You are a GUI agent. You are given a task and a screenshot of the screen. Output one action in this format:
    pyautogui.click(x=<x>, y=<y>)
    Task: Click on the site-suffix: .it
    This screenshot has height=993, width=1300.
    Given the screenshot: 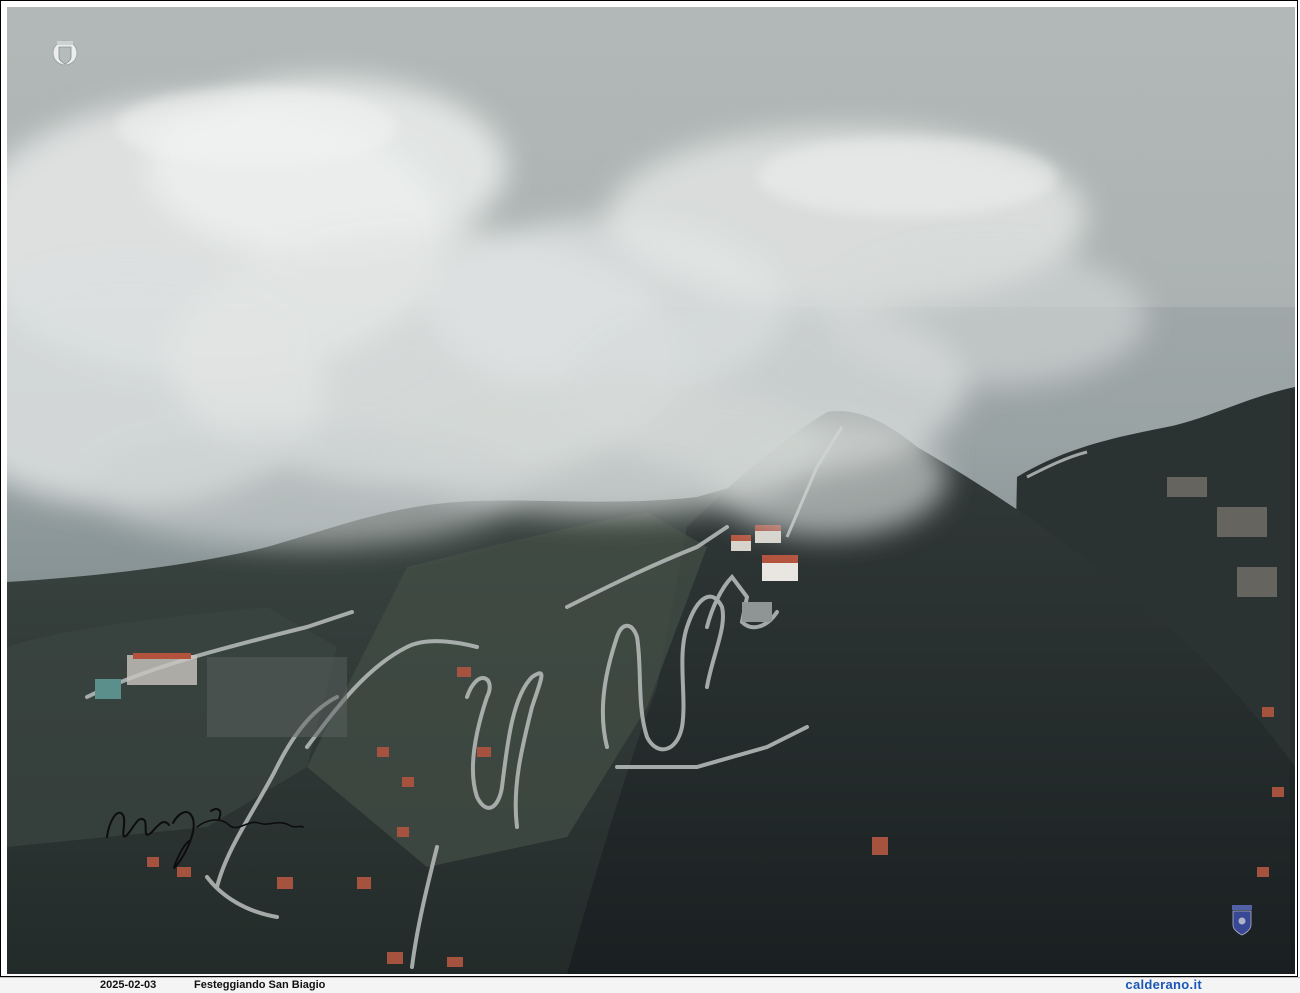 What is the action you would take?
    pyautogui.click(x=1195, y=984)
    